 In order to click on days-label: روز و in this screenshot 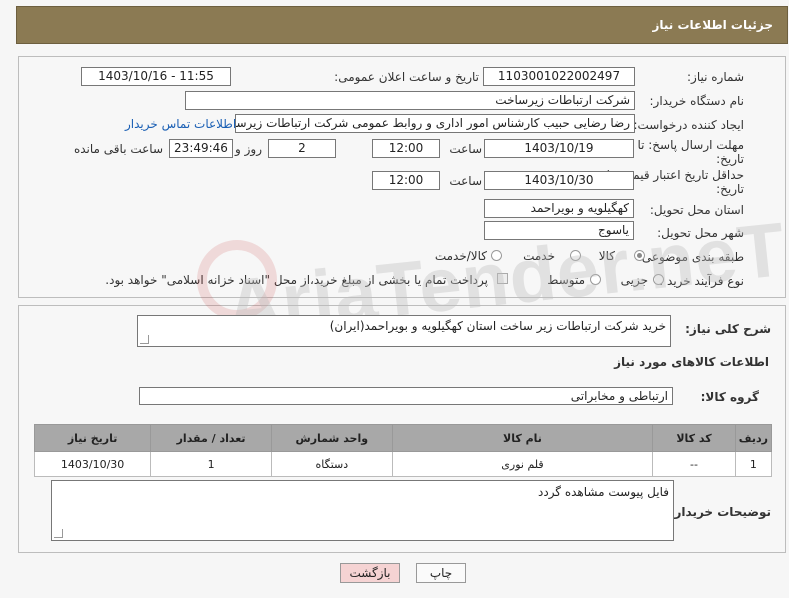, I will do `click(248, 149)`.